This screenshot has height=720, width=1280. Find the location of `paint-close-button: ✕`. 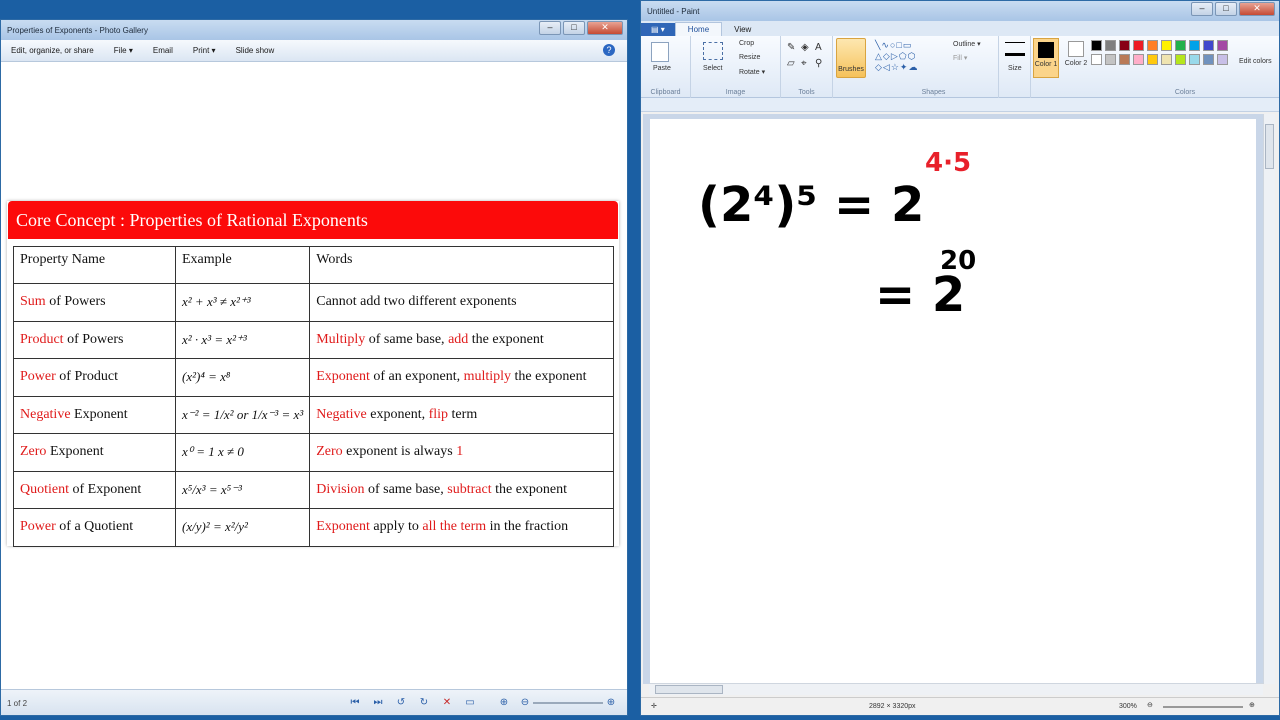

paint-close-button: ✕ is located at coordinates (1257, 9).